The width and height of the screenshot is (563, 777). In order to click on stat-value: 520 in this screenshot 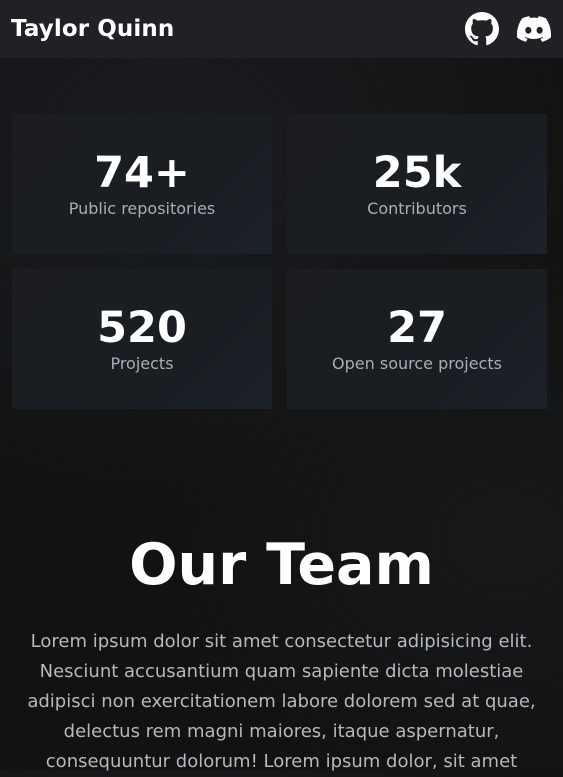, I will do `click(142, 328)`.